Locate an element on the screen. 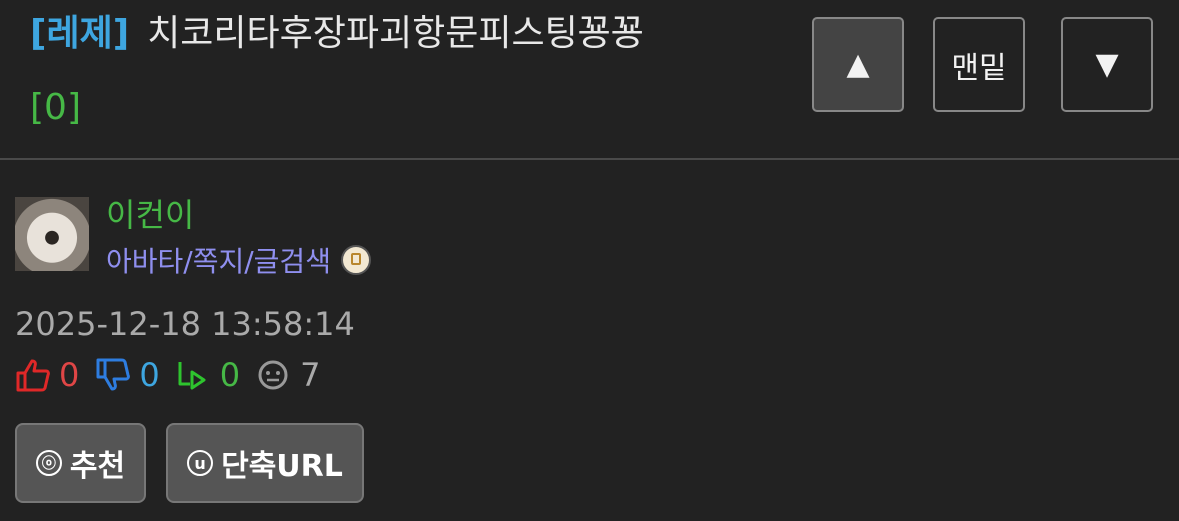  thumbs-down-icon is located at coordinates (113, 374).